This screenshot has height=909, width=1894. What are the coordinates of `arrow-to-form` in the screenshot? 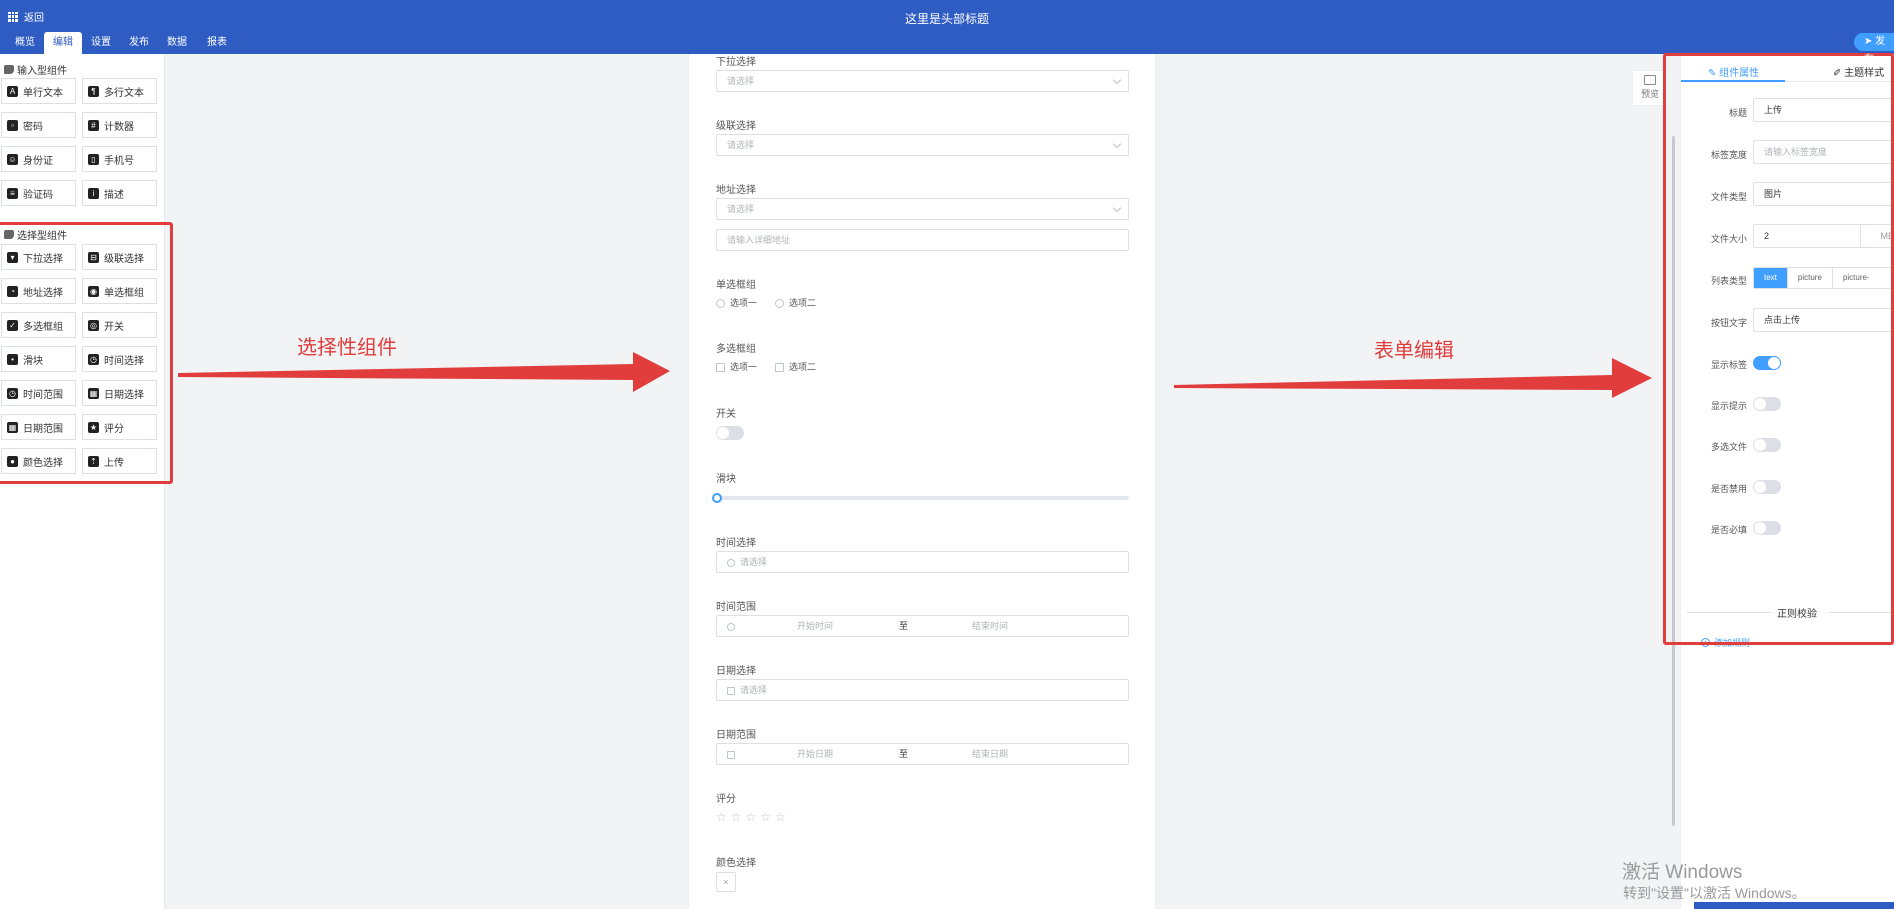 It's located at (424, 372).